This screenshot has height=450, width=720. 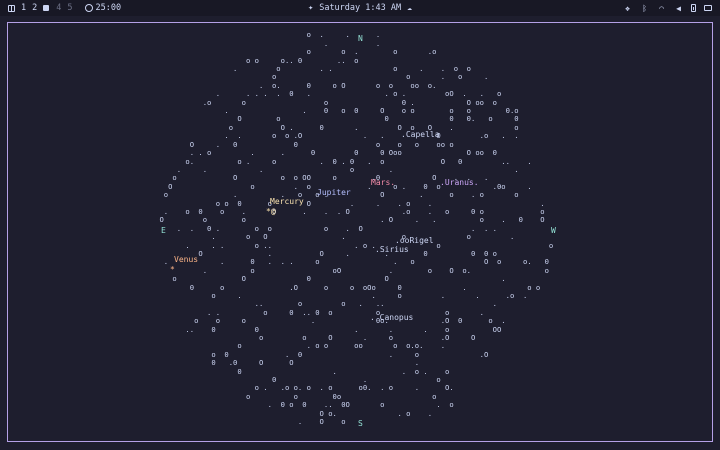 What do you see at coordinates (414, 240) in the screenshot?
I see `star-rigel: .ooRigel` at bounding box center [414, 240].